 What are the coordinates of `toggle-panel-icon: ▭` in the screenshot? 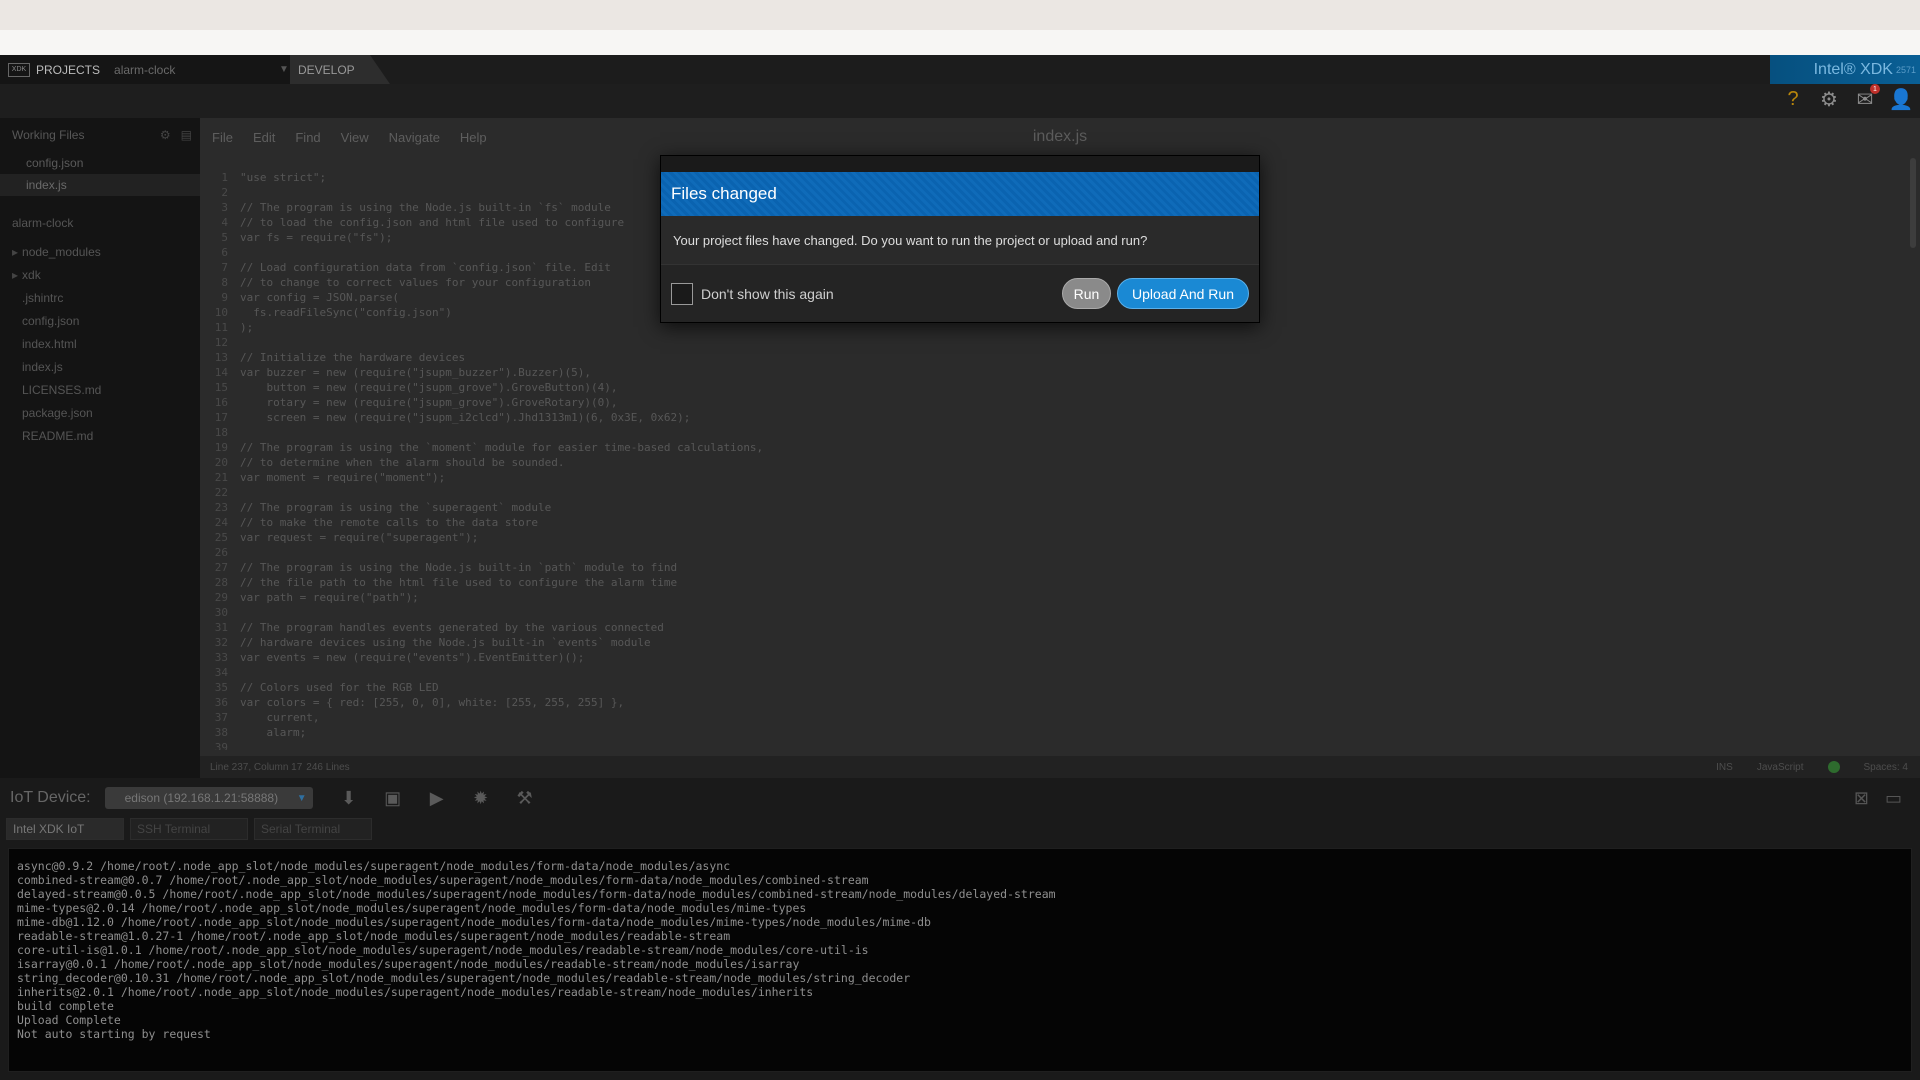 It's located at (1893, 798).